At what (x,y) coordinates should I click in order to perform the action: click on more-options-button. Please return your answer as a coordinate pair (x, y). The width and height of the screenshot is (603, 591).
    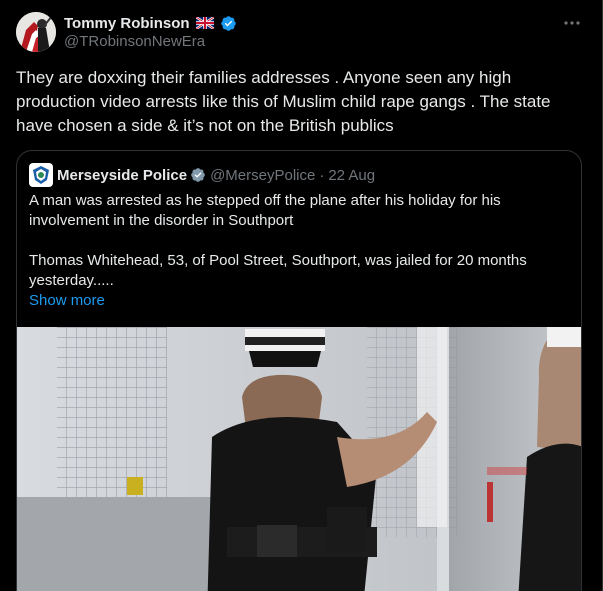
    Looking at the image, I should click on (572, 23).